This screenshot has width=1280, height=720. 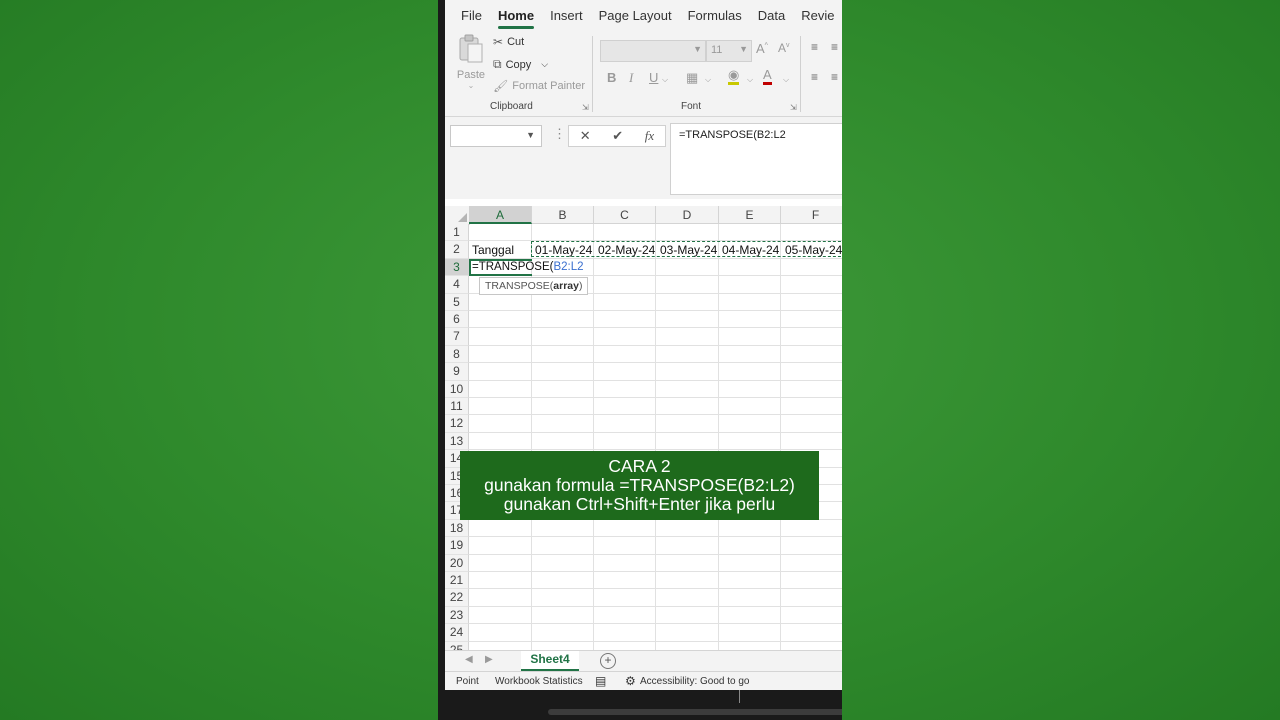 I want to click on cell-e2: 04-May-24, so click(x=750, y=250).